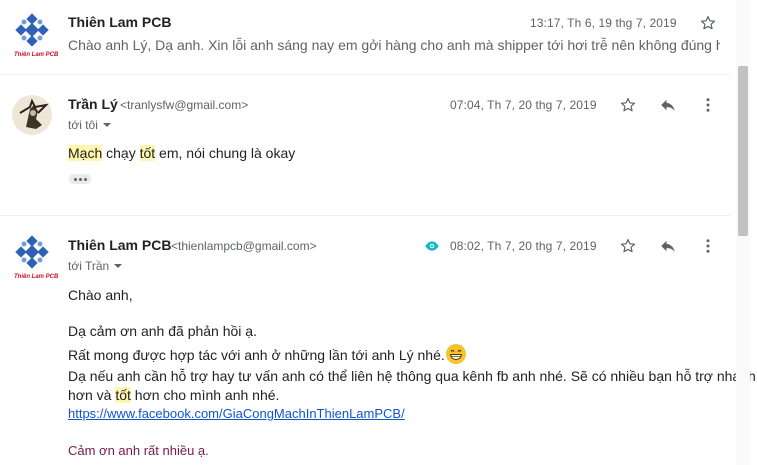  I want to click on recipients-toggle: tới Trần, so click(95, 266).